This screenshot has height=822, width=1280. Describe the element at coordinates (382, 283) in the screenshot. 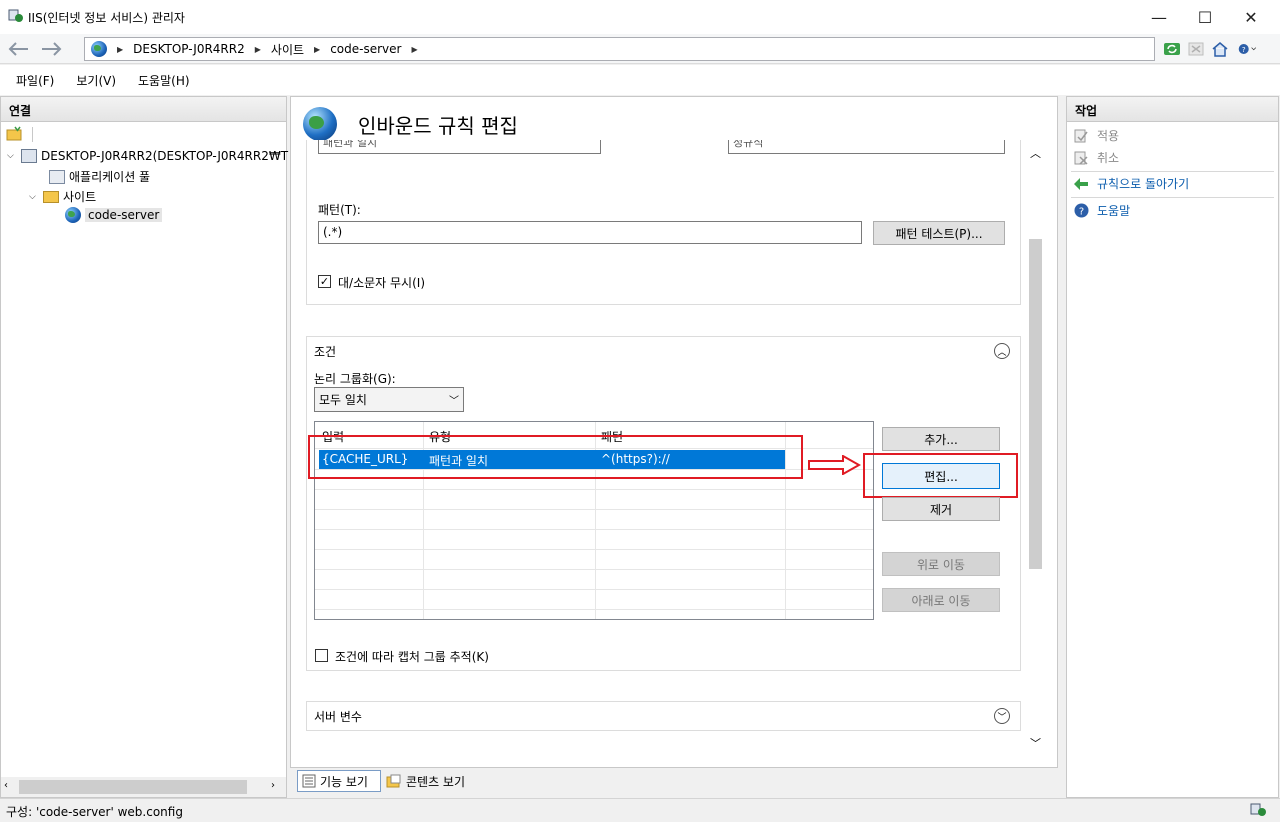

I see `ignore-case-label: 대/소문자 무시(I)` at that location.